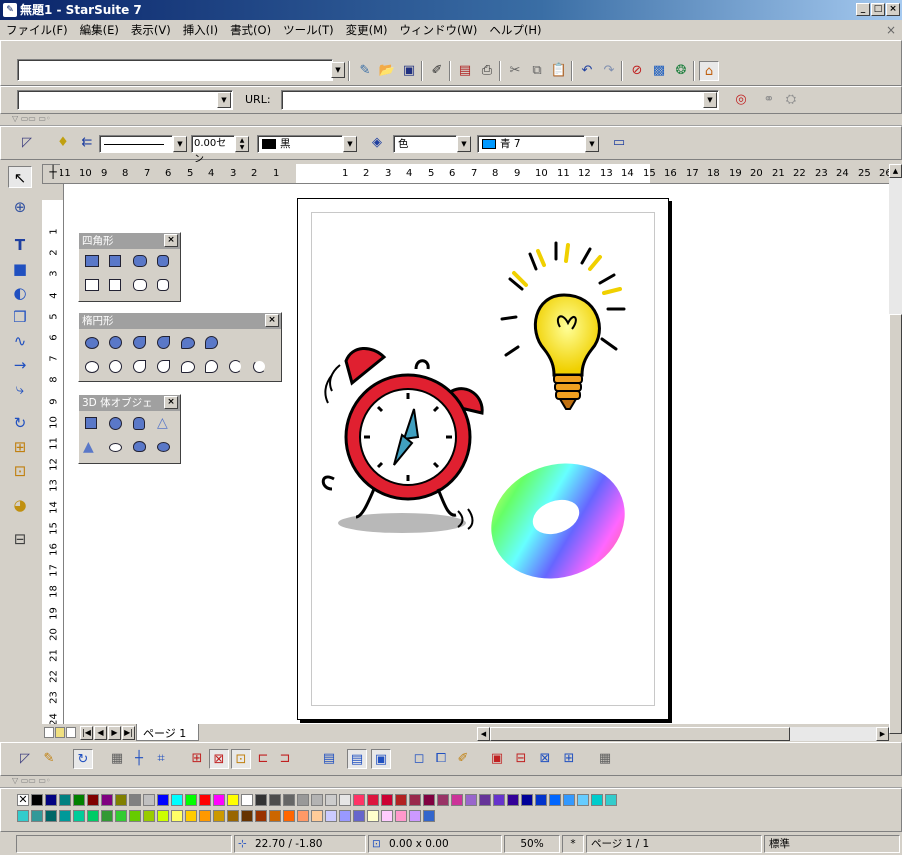 The width and height of the screenshot is (902, 855). What do you see at coordinates (211, 342) in the screenshot?
I see `circle-segment-shape` at bounding box center [211, 342].